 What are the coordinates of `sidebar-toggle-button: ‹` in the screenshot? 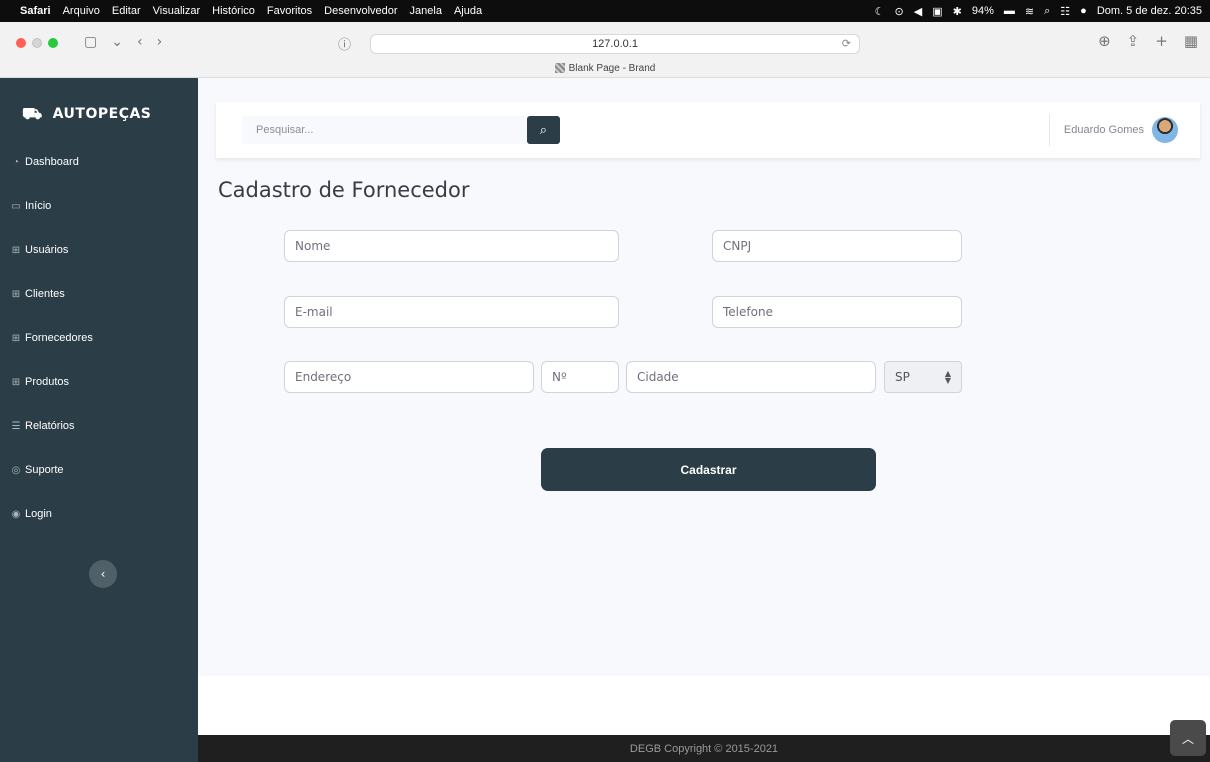 It's located at (103, 574).